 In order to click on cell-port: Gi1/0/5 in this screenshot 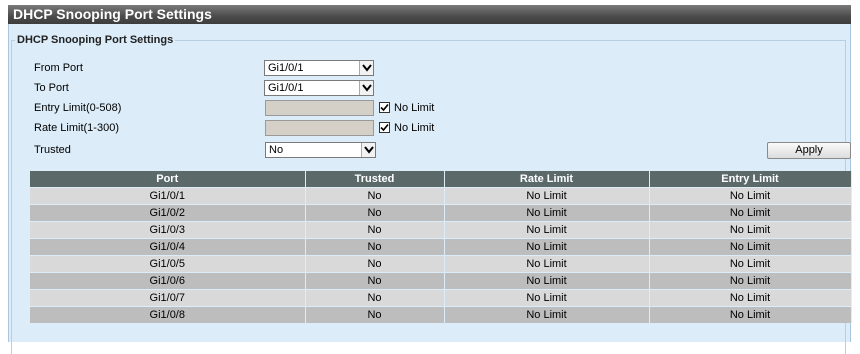, I will do `click(168, 264)`.